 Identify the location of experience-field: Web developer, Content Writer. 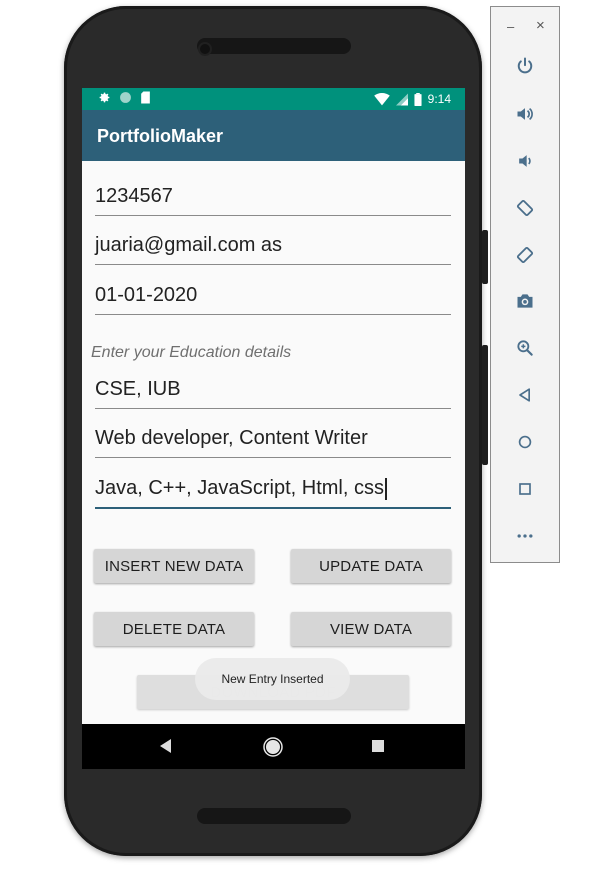
(273, 439).